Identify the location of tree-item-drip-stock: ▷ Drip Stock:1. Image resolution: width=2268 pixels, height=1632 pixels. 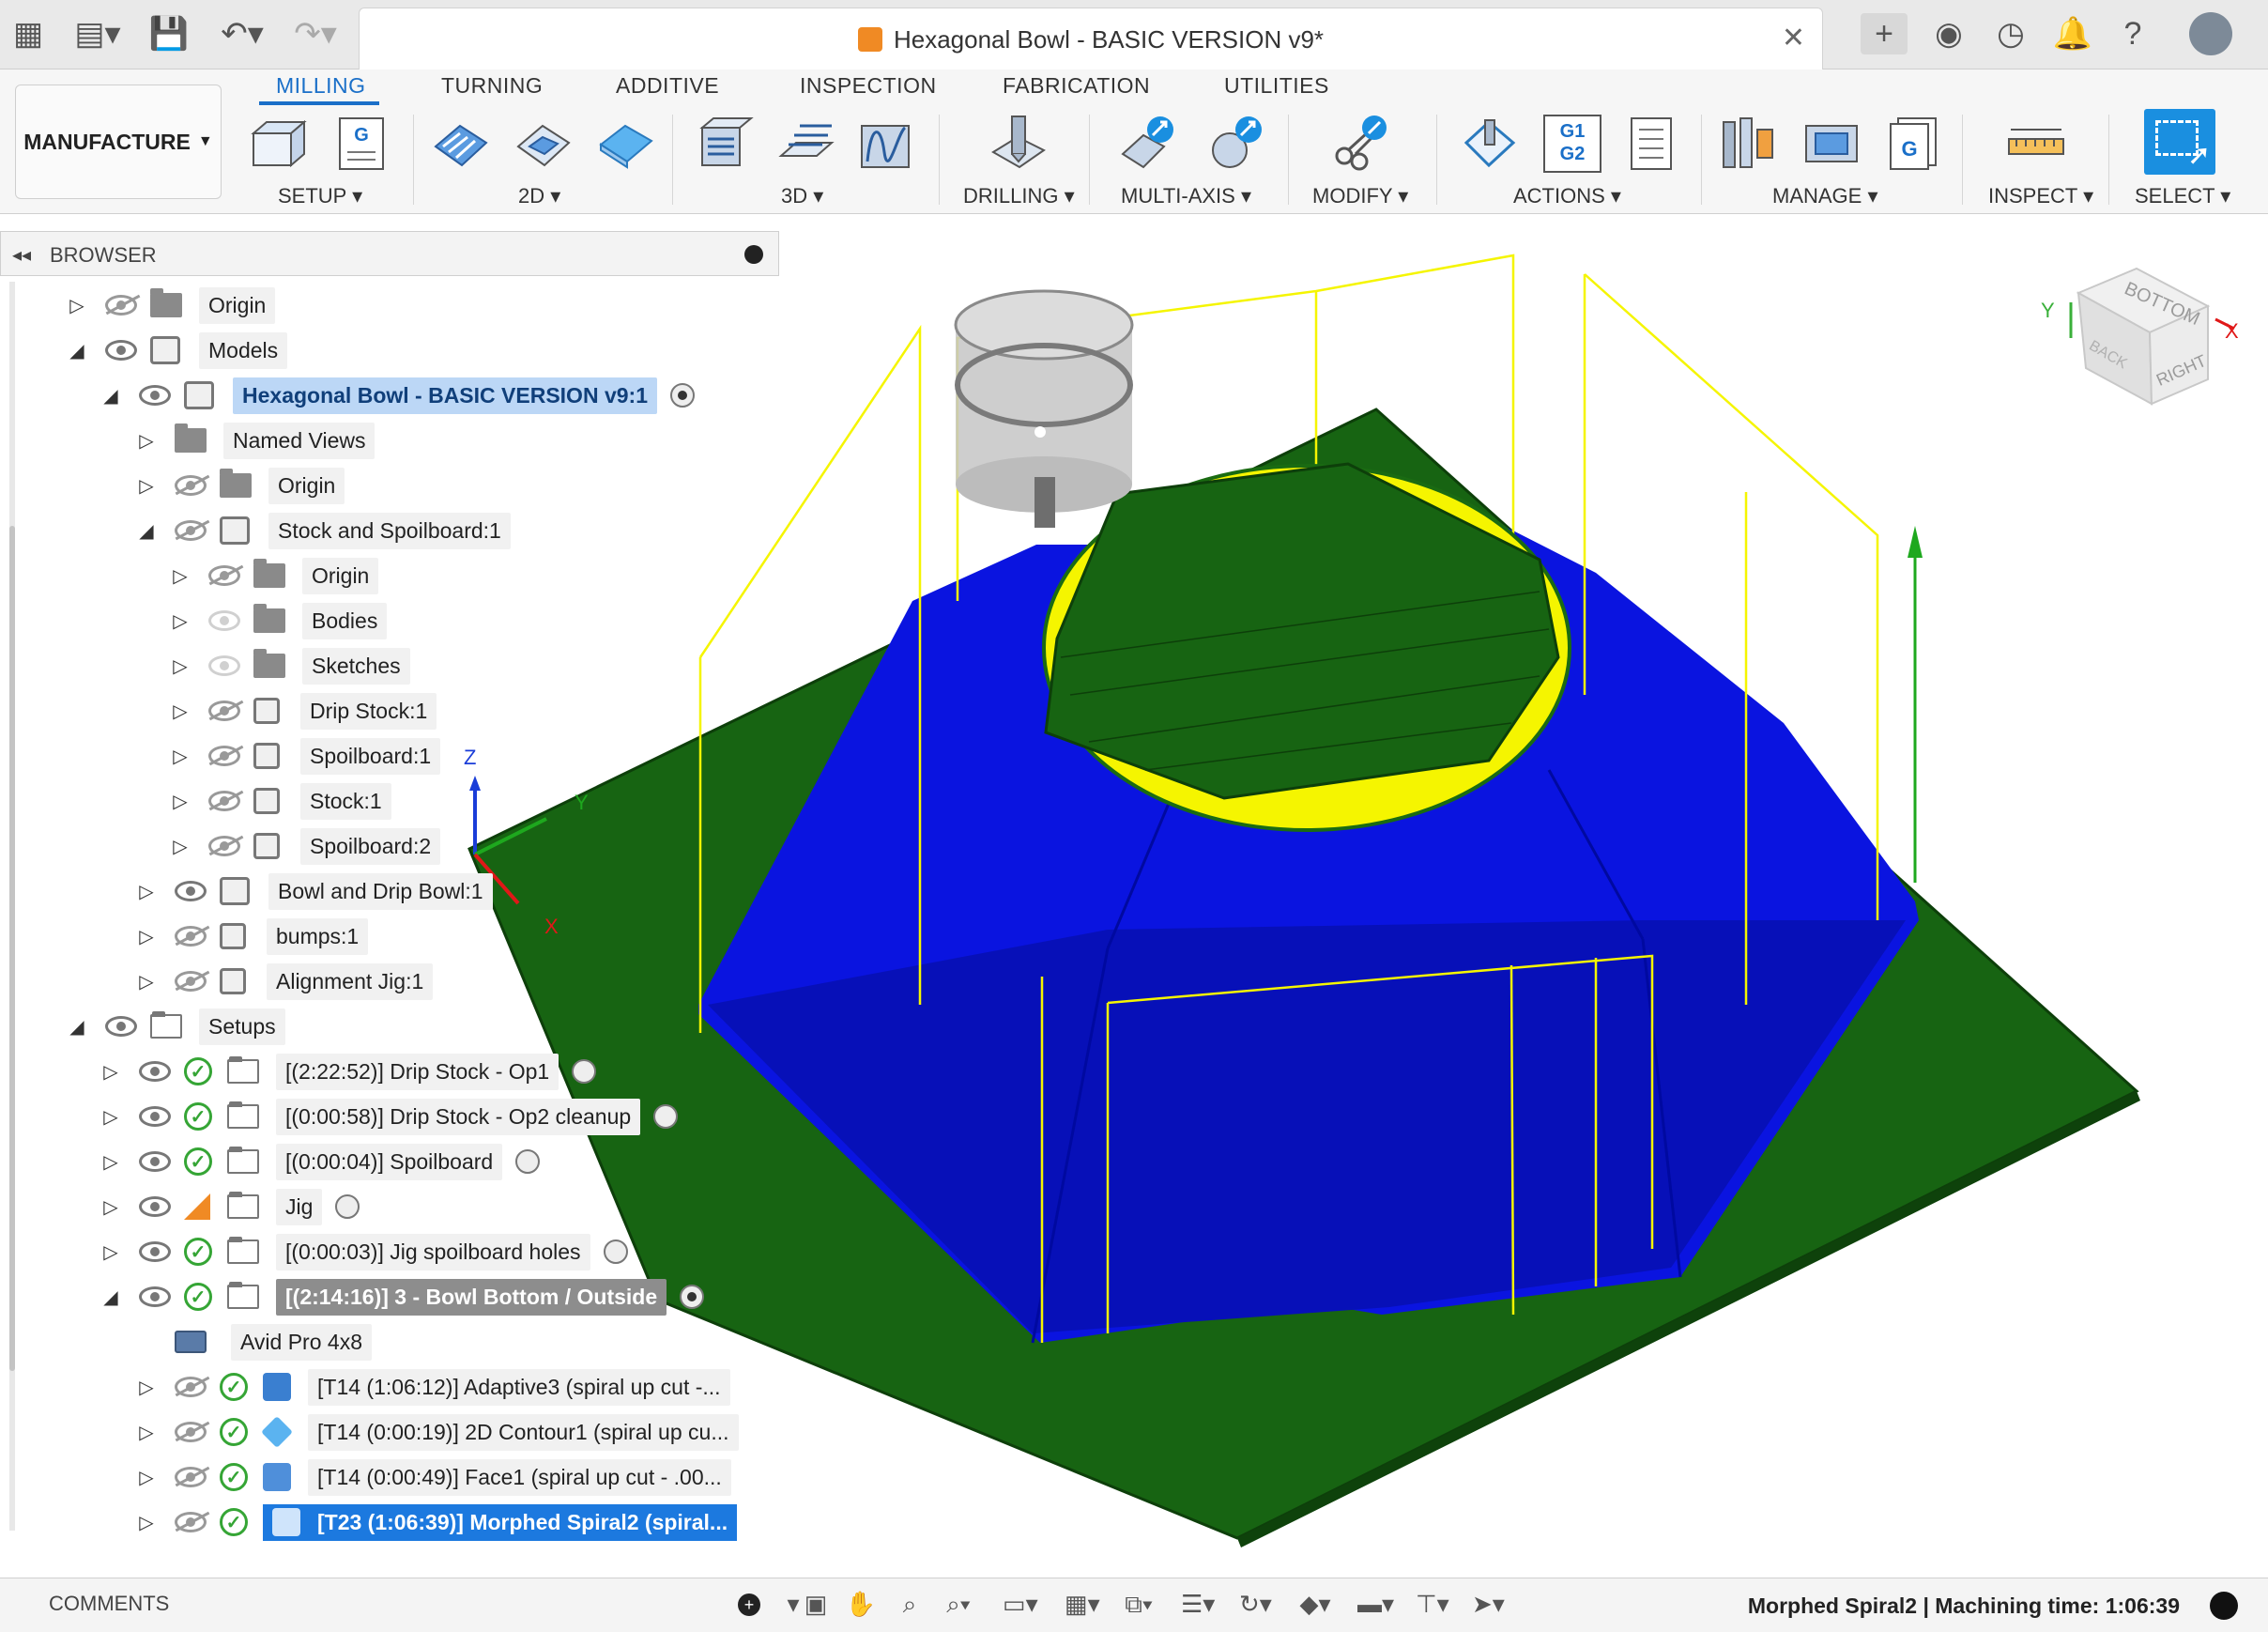
(302, 710).